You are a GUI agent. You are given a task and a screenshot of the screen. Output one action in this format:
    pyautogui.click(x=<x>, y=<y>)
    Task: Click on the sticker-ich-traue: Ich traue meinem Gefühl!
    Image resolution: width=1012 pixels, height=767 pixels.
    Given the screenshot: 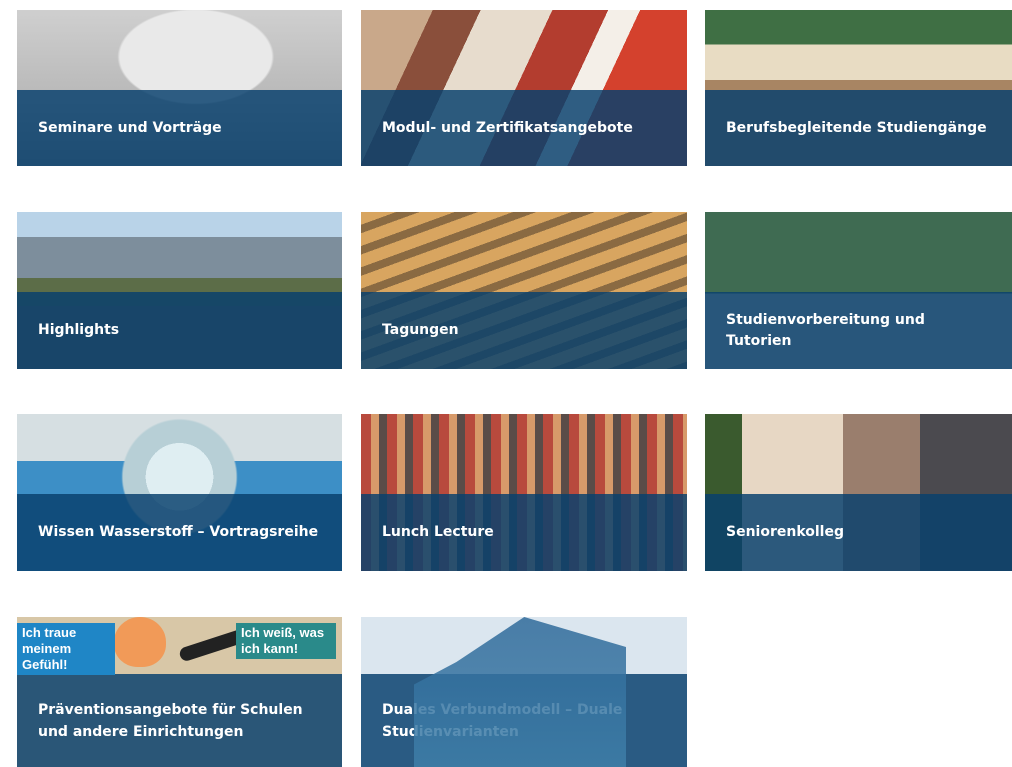 What is the action you would take?
    pyautogui.click(x=66, y=649)
    